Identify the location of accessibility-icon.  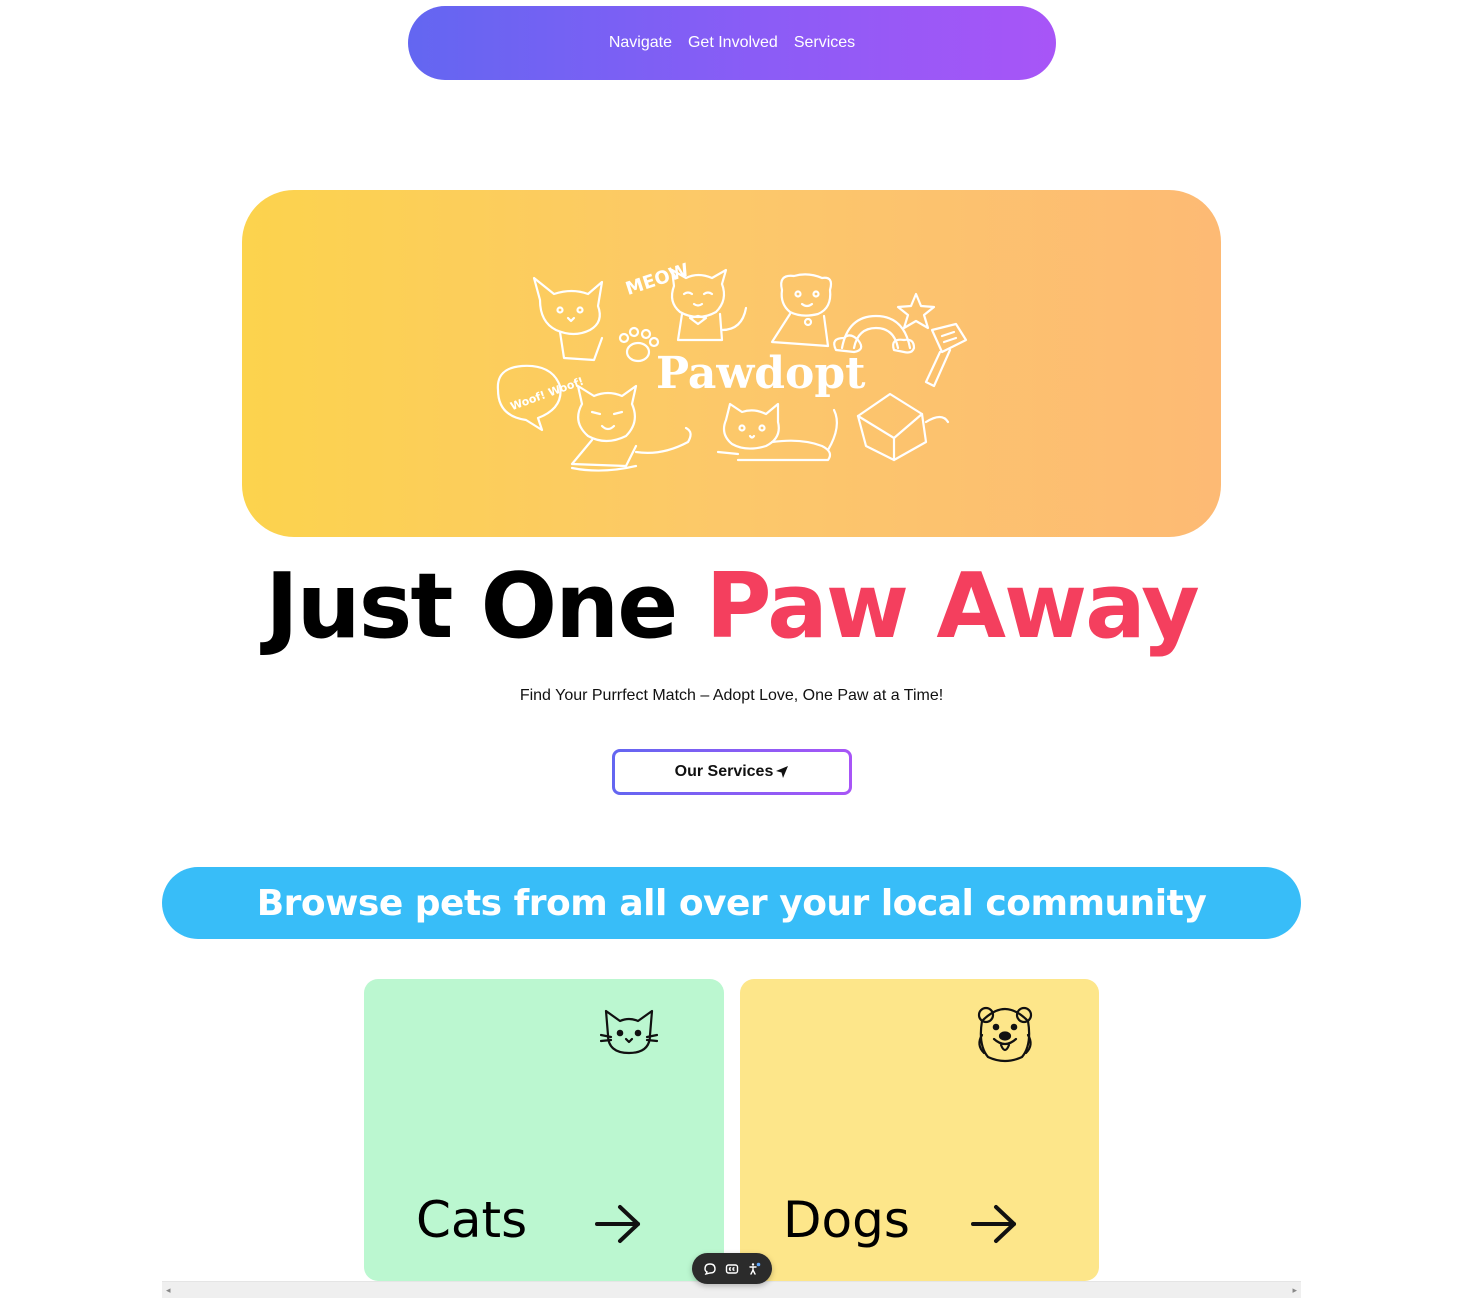
(754, 1269).